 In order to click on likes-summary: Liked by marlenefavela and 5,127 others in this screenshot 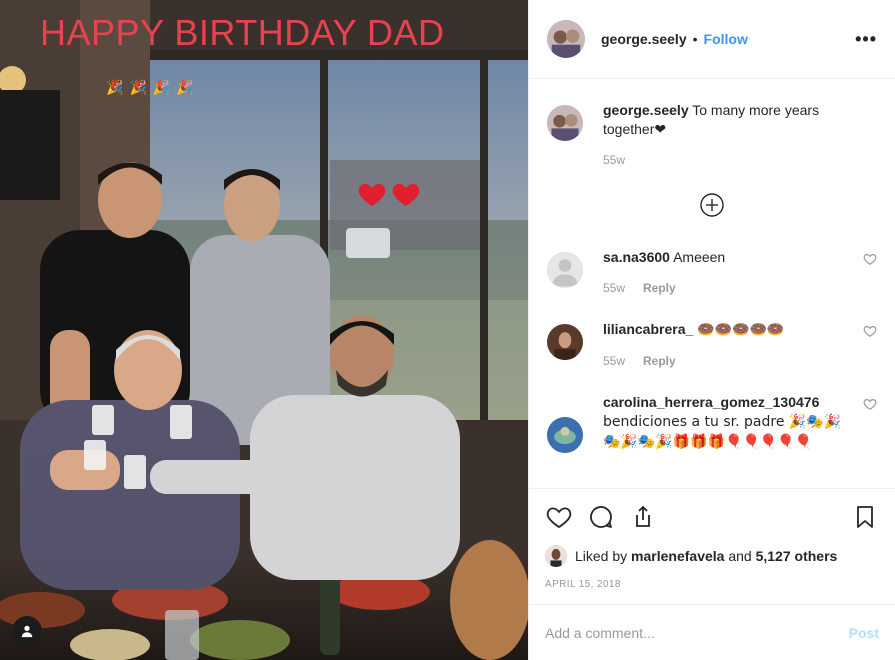, I will do `click(712, 556)`.